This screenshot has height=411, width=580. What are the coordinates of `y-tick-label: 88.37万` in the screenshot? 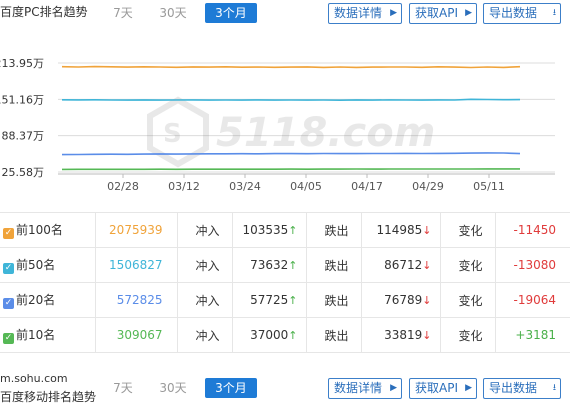 It's located at (23, 136).